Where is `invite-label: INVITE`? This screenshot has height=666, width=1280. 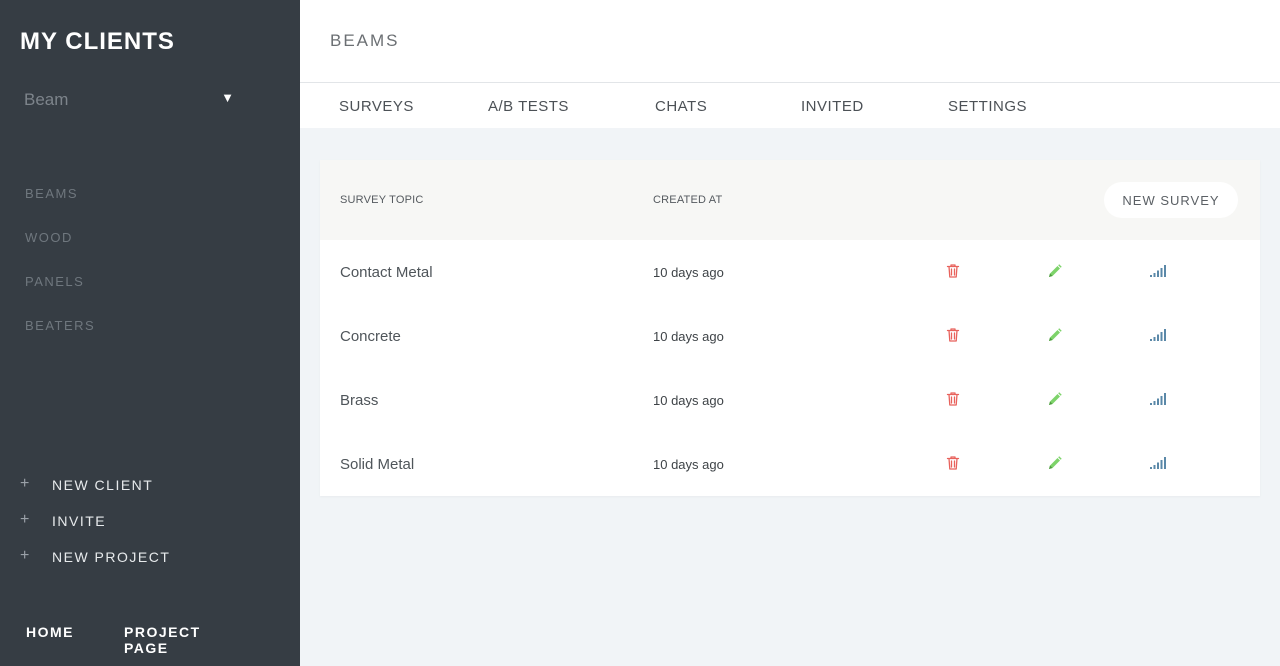
invite-label: INVITE is located at coordinates (79, 521).